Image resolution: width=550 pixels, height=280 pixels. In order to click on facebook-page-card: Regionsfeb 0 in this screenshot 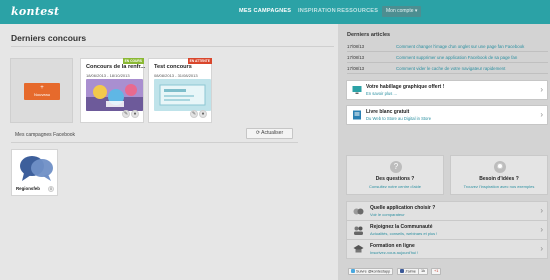, I will do `click(34, 172)`.